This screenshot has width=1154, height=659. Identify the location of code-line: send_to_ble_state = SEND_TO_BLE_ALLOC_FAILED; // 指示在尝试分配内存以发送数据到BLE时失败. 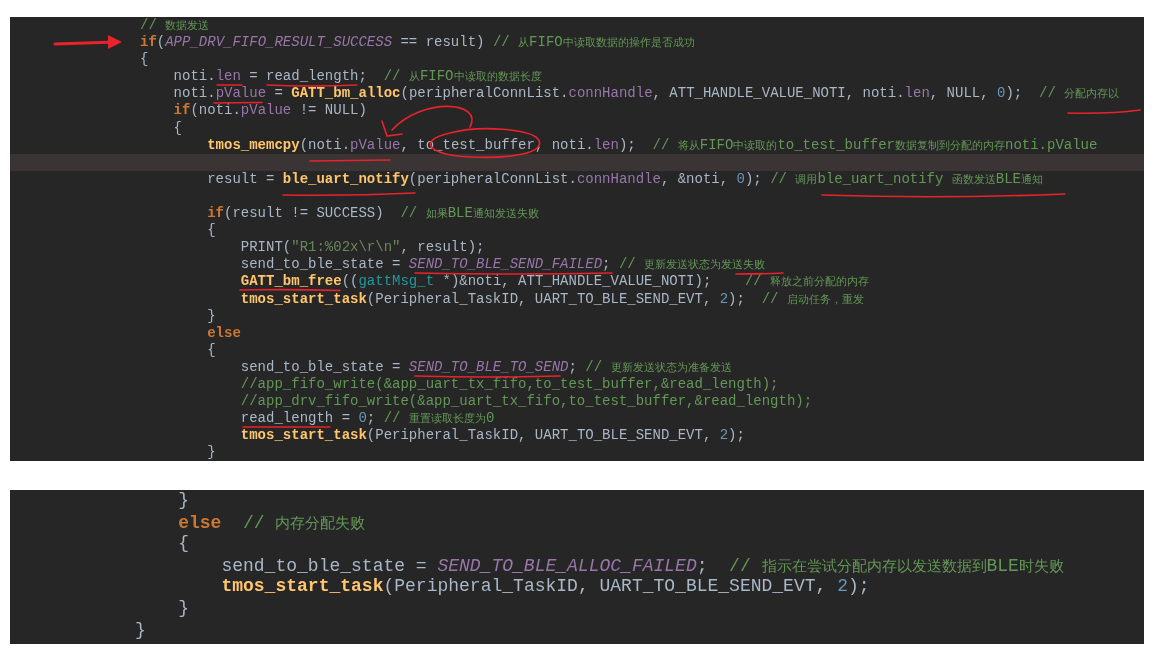
(642, 565).